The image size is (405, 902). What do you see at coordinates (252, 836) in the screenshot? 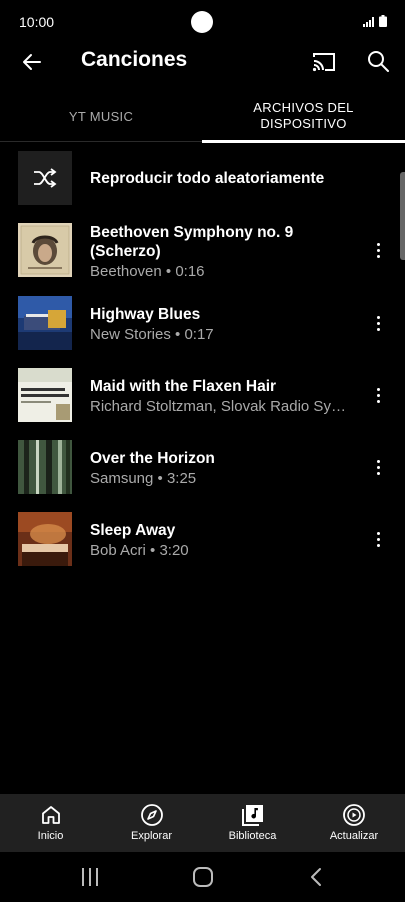
I see `nav-label: Biblioteca` at bounding box center [252, 836].